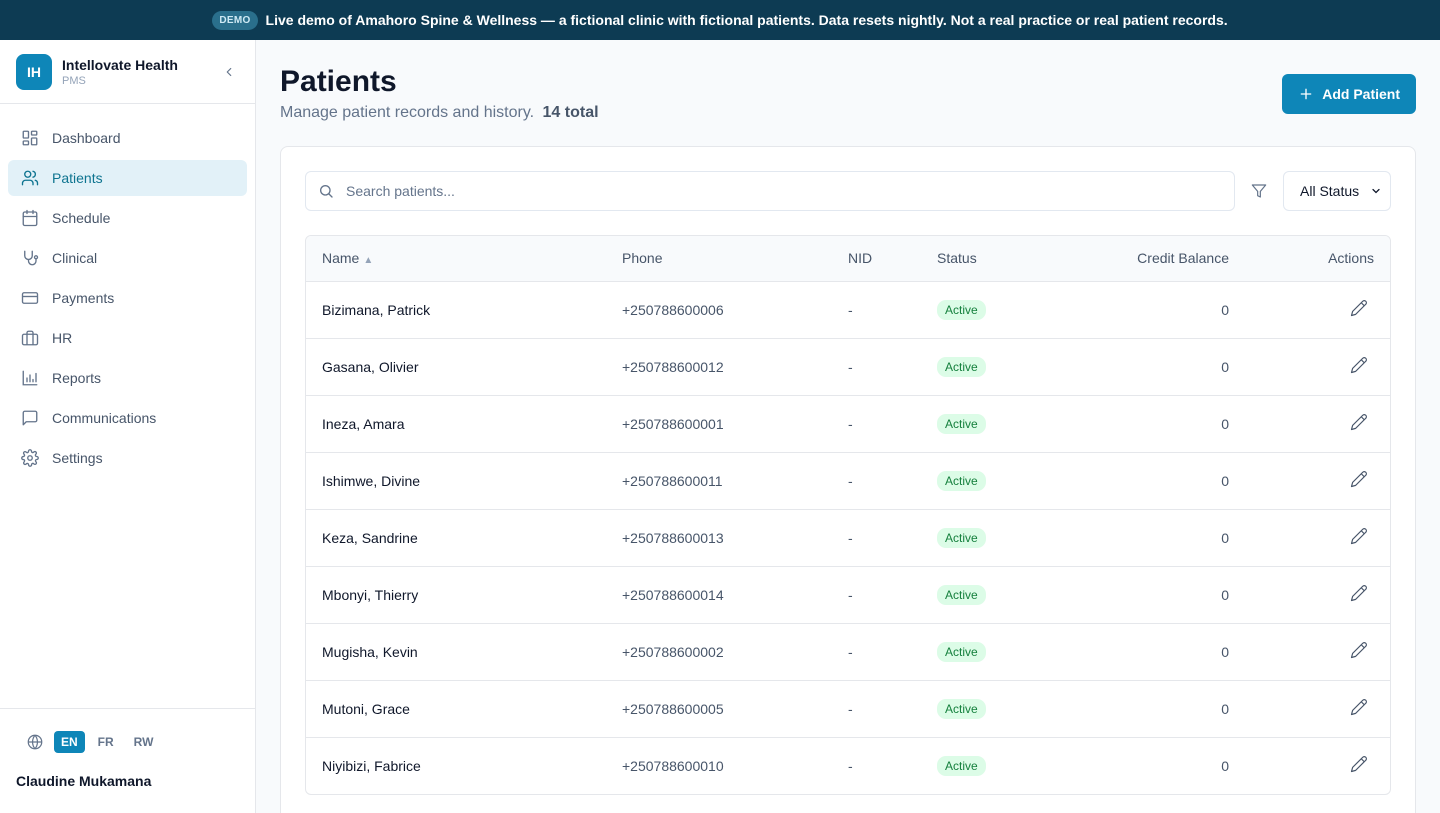 The width and height of the screenshot is (1440, 813). I want to click on patient-name: Mugisha, Kevin, so click(456, 651).